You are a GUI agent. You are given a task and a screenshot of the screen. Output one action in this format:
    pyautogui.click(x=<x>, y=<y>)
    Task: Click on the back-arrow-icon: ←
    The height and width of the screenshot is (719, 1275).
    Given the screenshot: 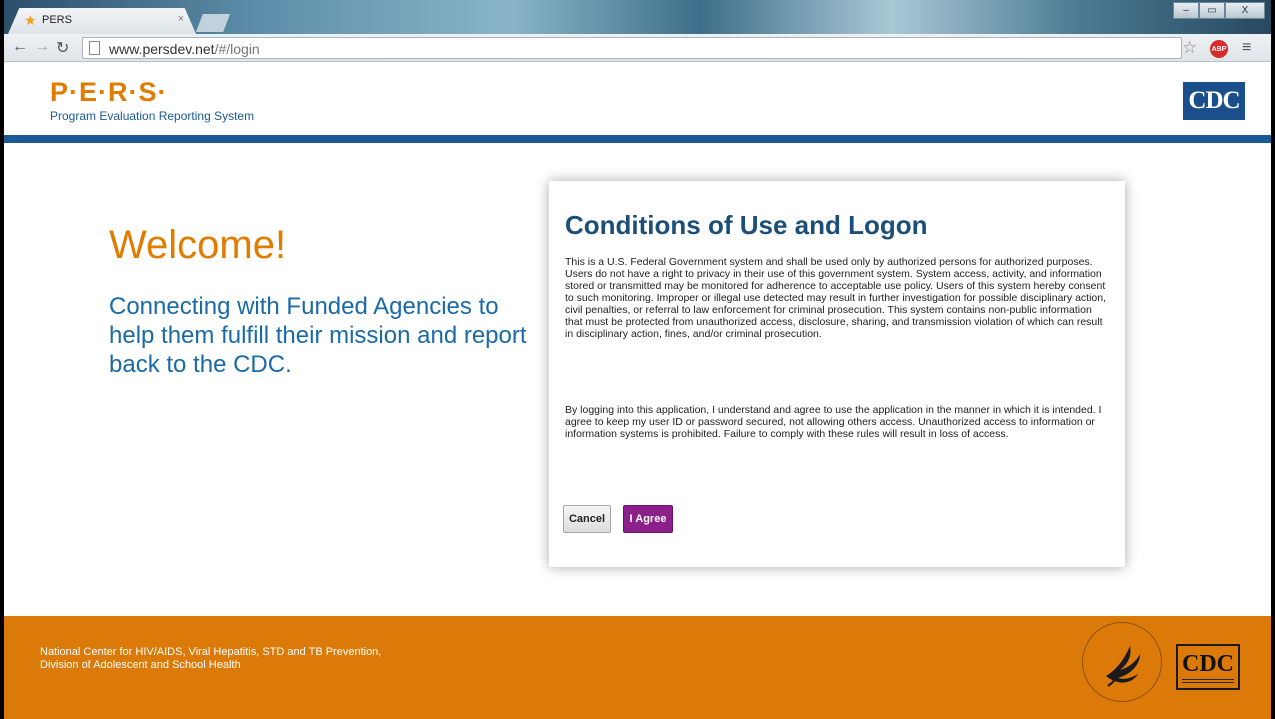 What is the action you would take?
    pyautogui.click(x=20, y=47)
    